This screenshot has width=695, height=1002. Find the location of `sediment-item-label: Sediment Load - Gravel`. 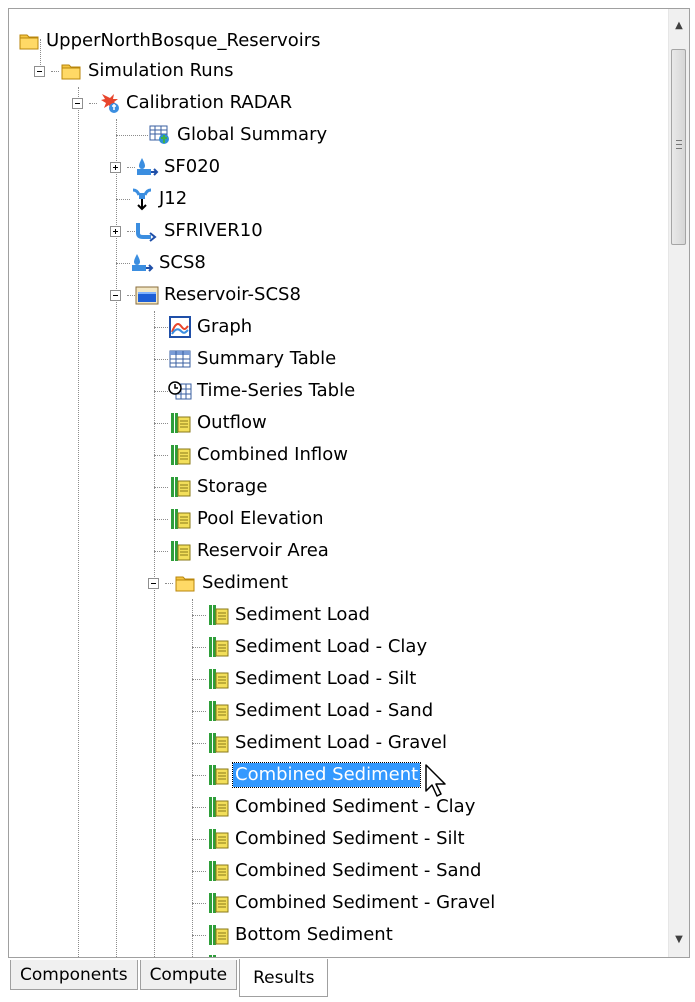

sediment-item-label: Sediment Load - Gravel is located at coordinates (341, 743).